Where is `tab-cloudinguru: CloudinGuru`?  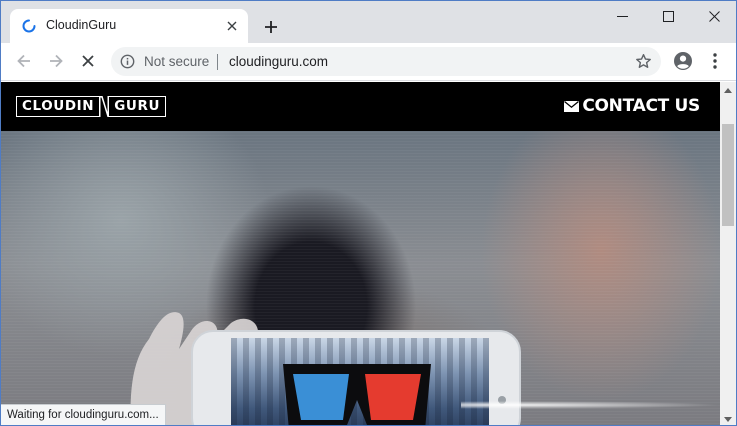
tab-cloudinguru: CloudinGuru is located at coordinates (129, 26).